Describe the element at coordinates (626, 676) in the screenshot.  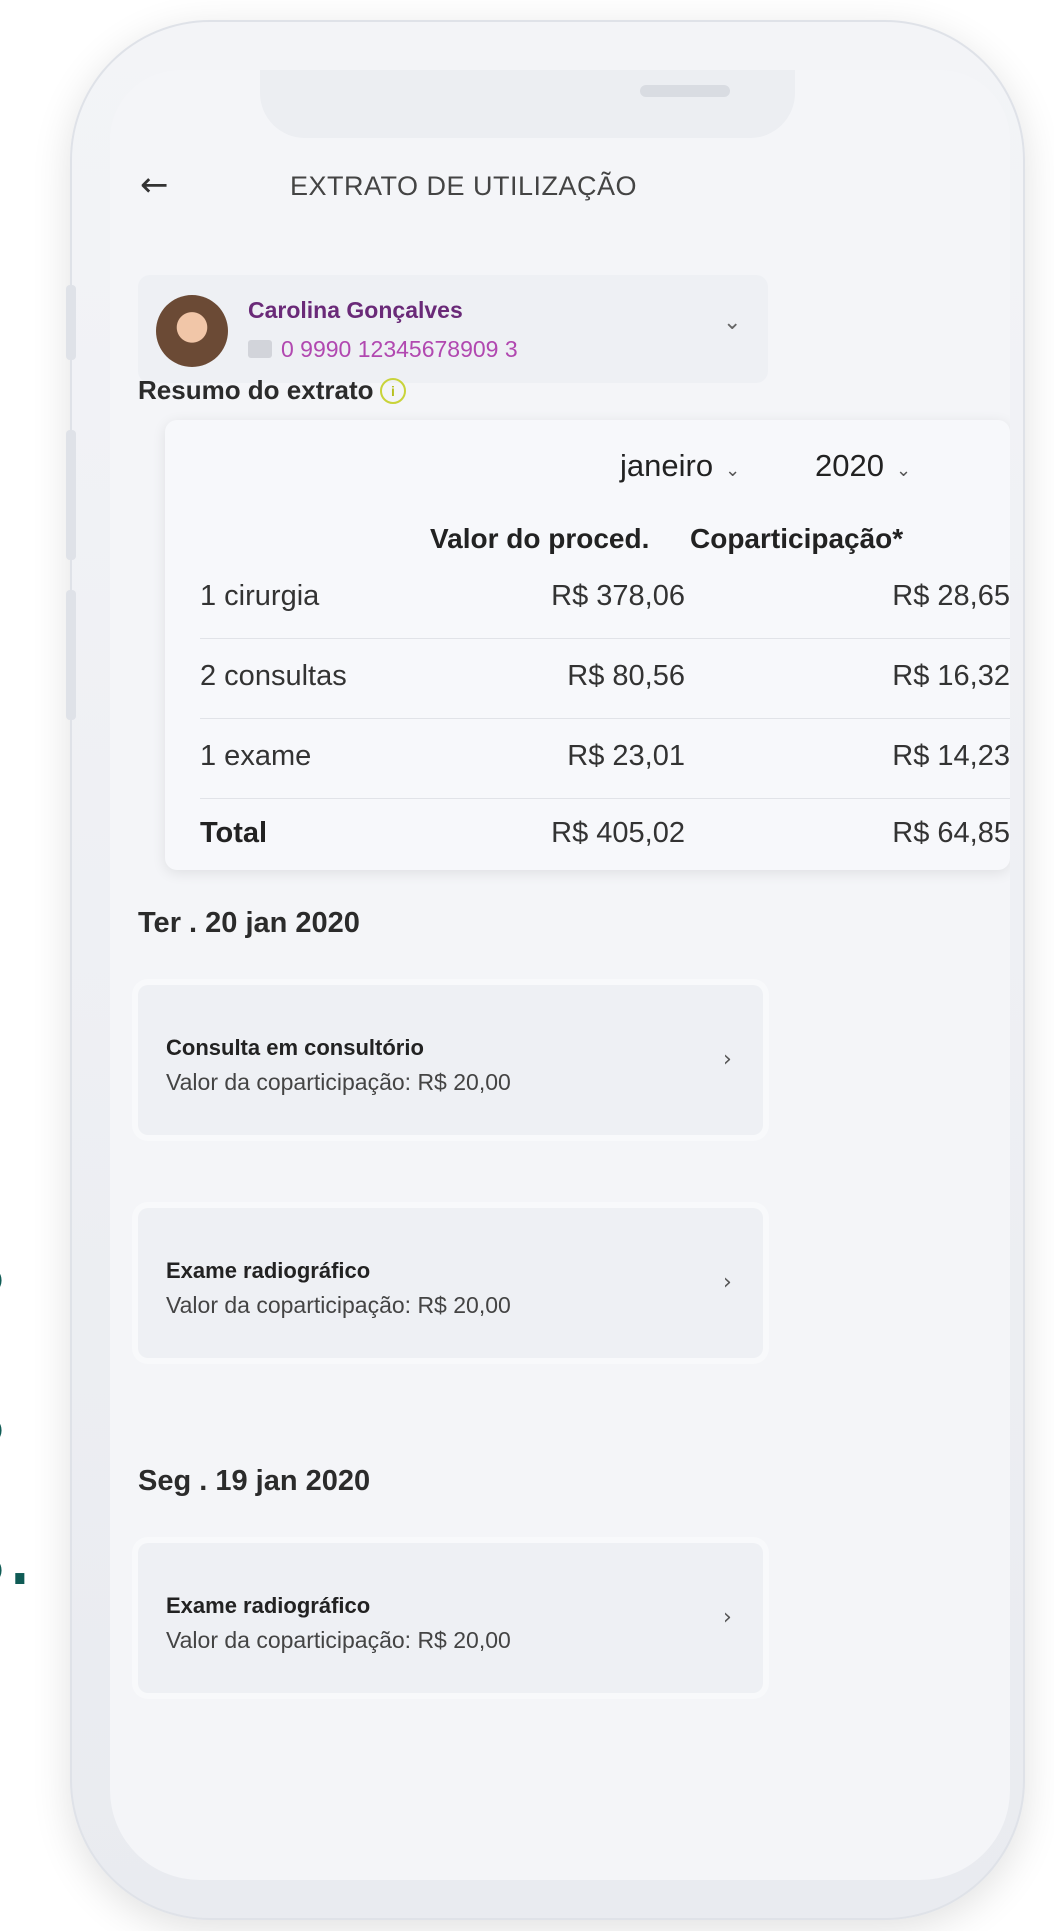
I see `row-valor: R$ 80,56` at that location.